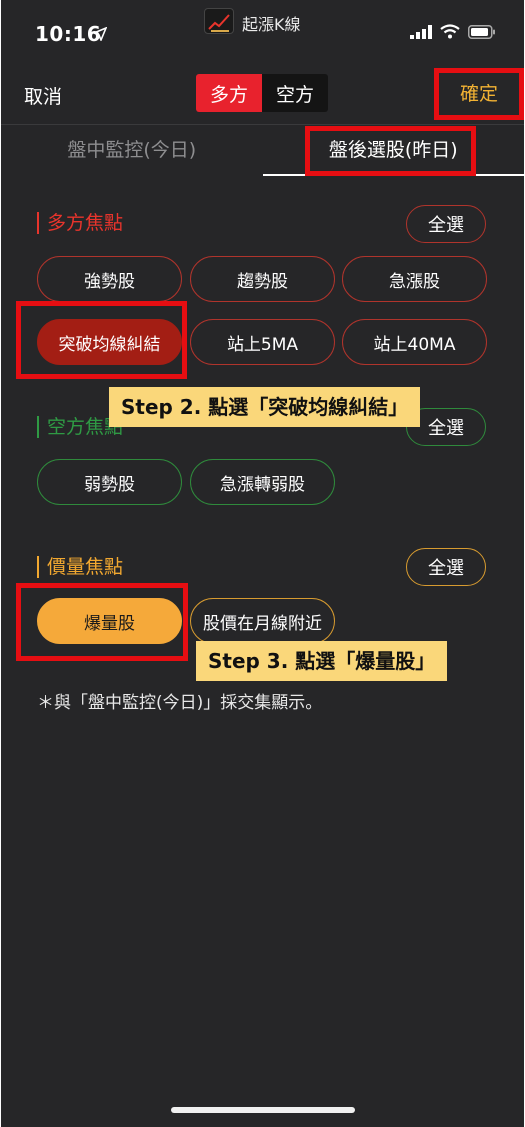  What do you see at coordinates (414, 342) in the screenshot?
I see `option-above-40ma: 站上40MA` at bounding box center [414, 342].